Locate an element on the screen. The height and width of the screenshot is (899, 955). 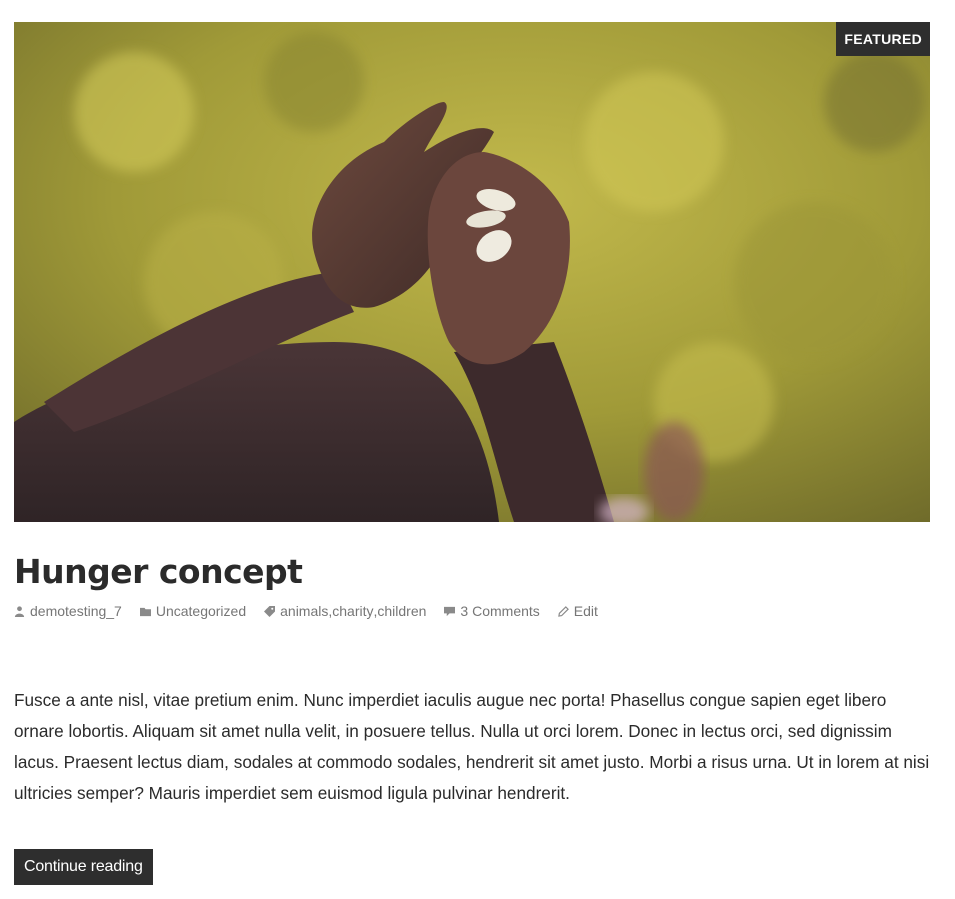
folder-icon is located at coordinates (145, 611).